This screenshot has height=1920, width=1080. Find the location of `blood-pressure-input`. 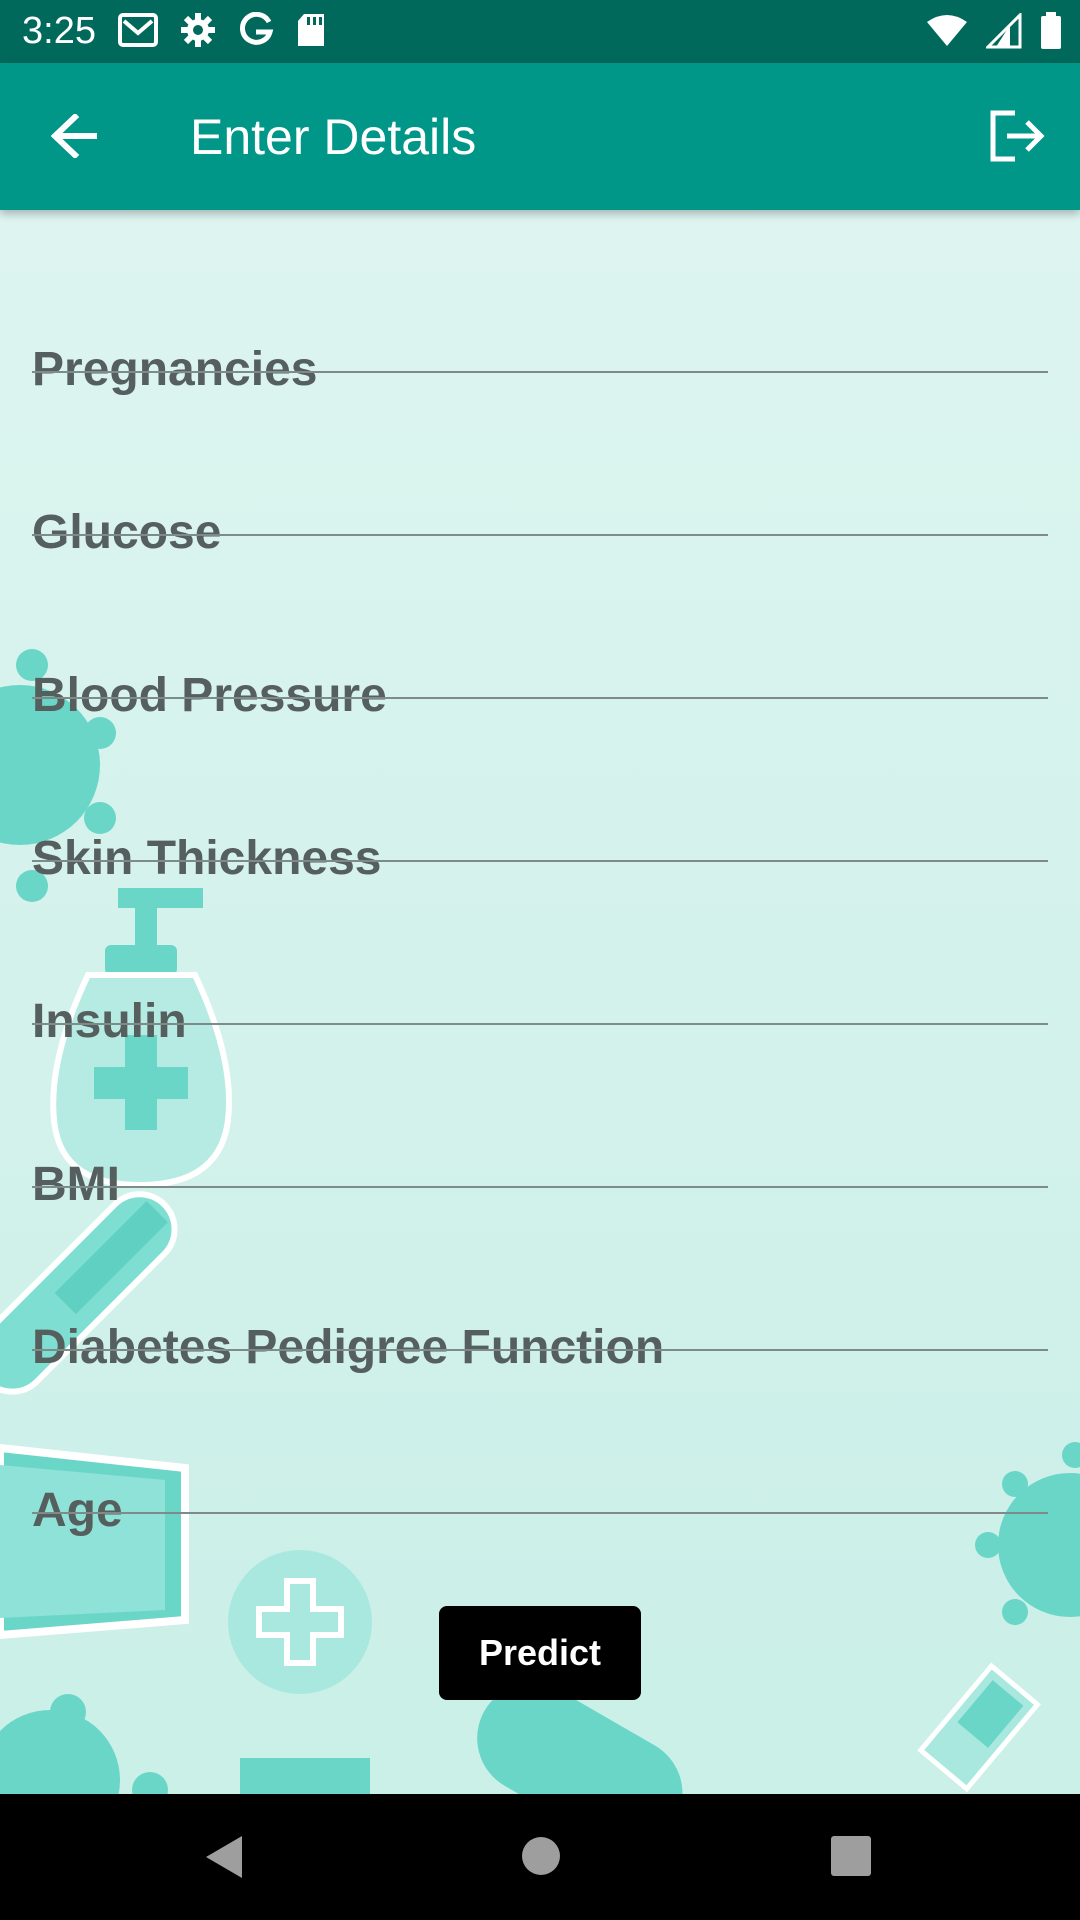

blood-pressure-input is located at coordinates (540, 616).